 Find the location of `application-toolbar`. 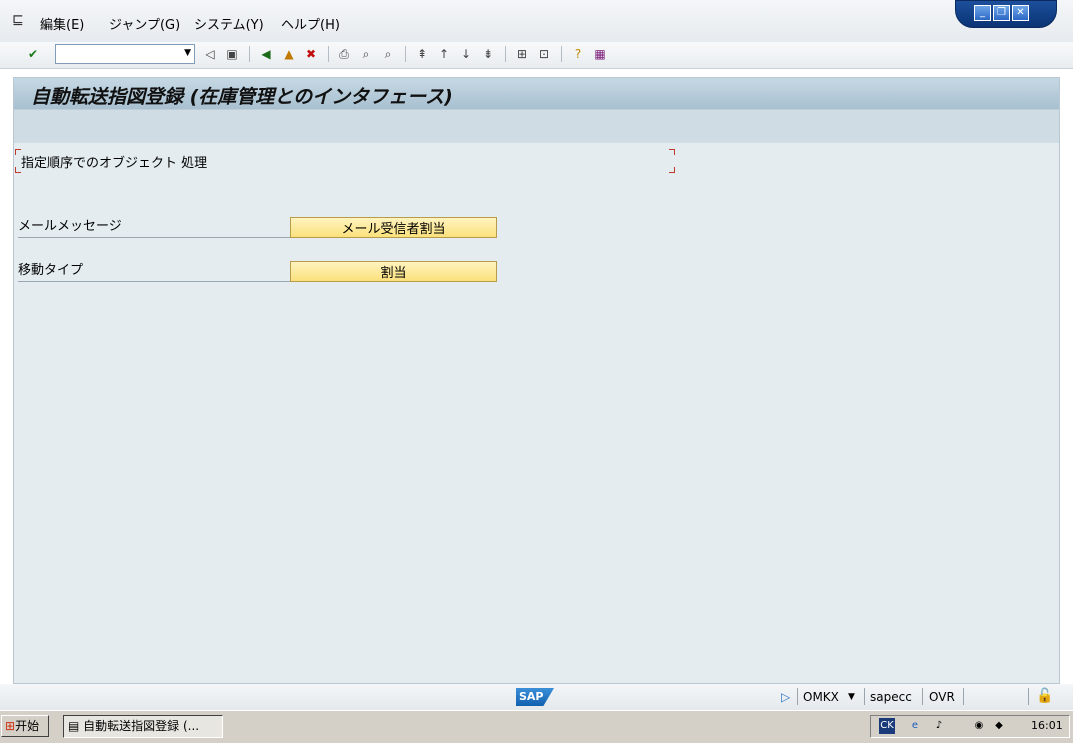

application-toolbar is located at coordinates (536, 126).